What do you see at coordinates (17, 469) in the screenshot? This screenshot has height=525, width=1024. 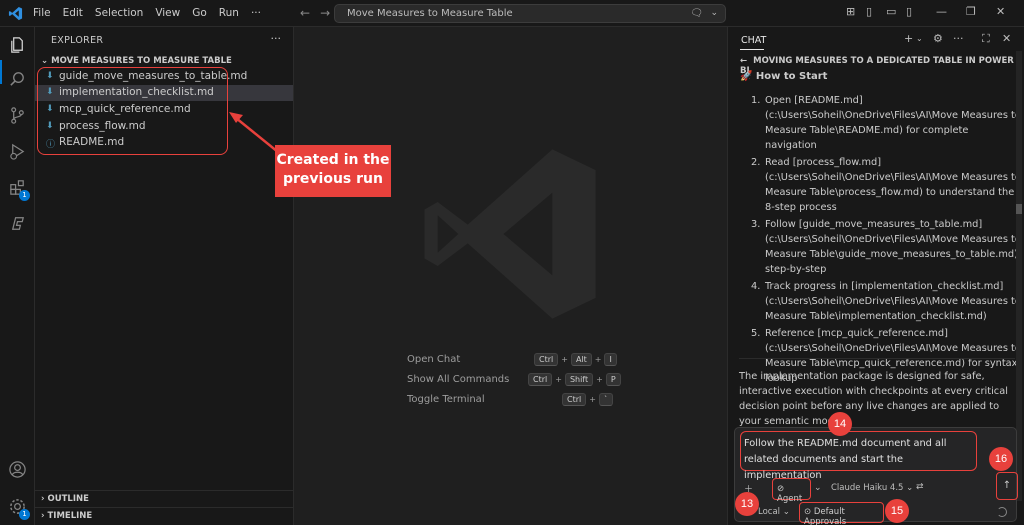 I see `account-icon` at bounding box center [17, 469].